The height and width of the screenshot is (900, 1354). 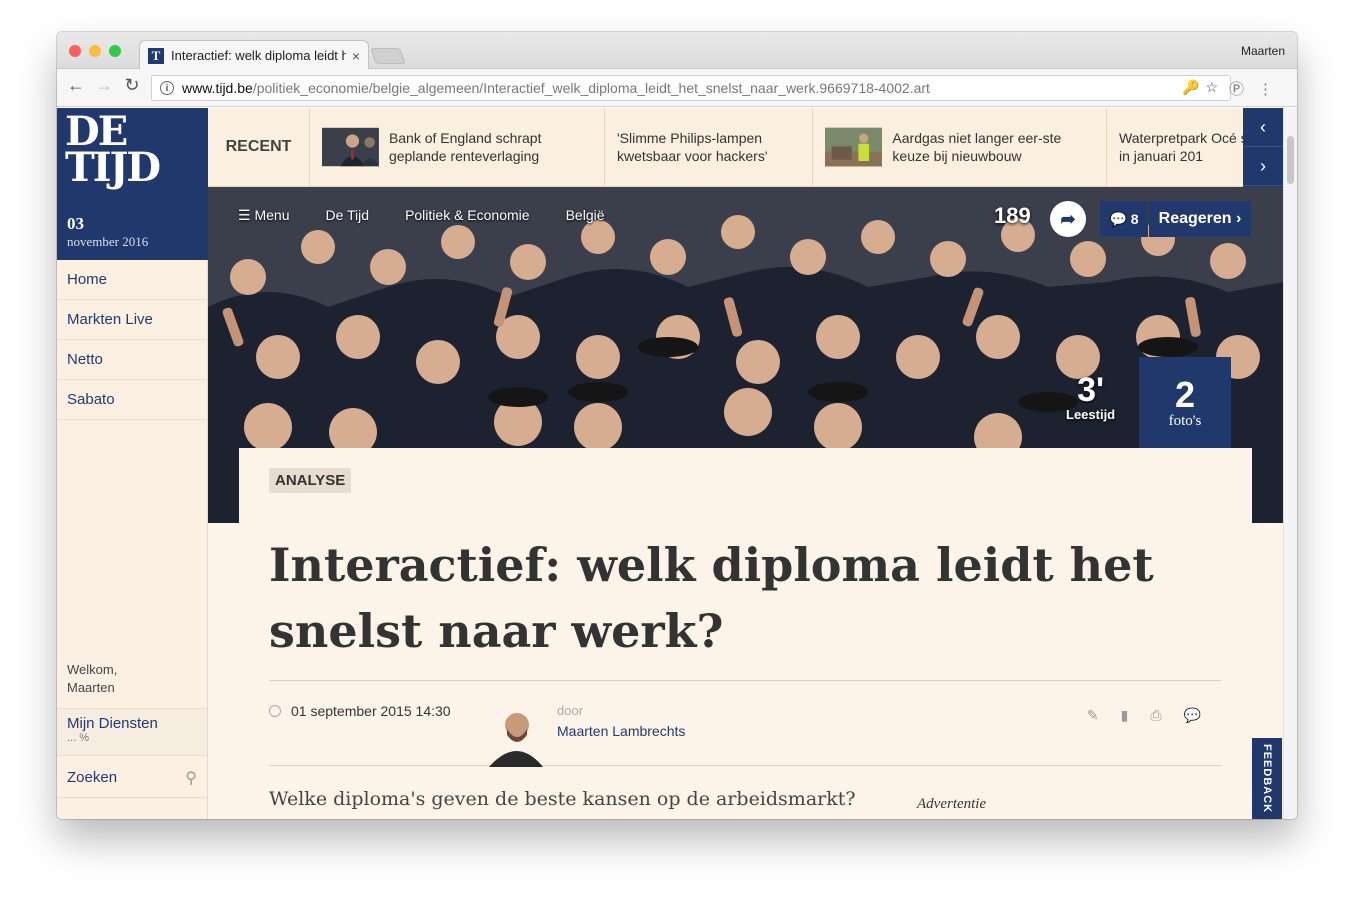 What do you see at coordinates (1263, 127) in the screenshot?
I see `chevron-left-icon: ‹` at bounding box center [1263, 127].